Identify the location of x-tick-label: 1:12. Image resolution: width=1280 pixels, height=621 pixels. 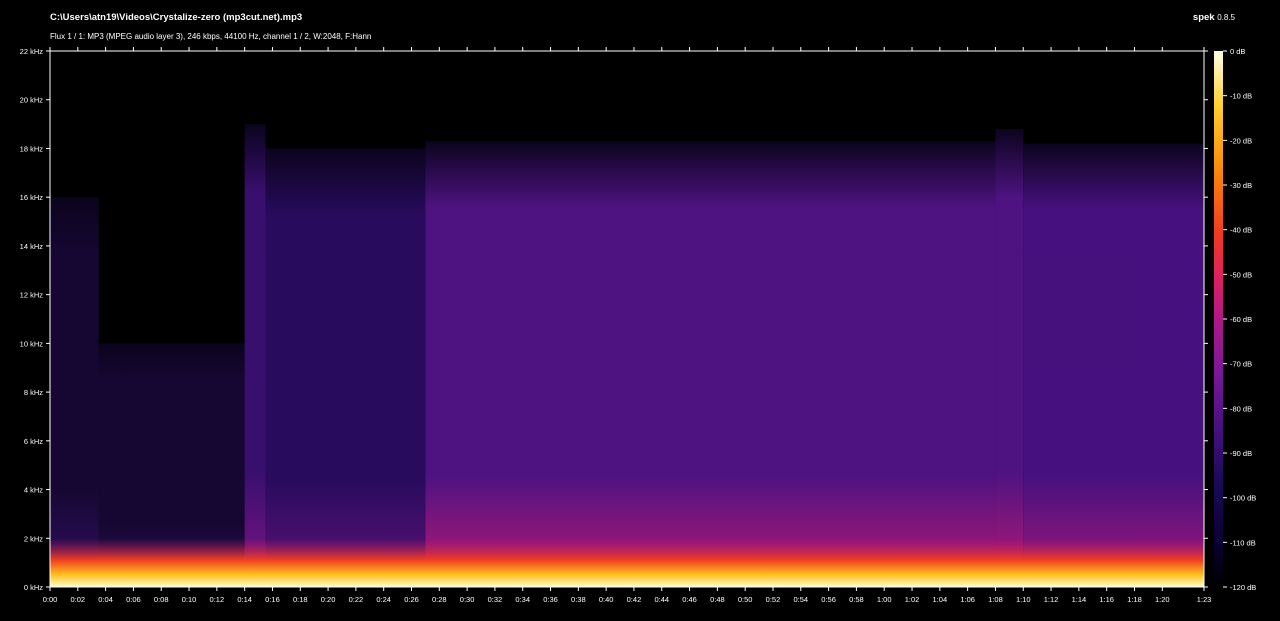
(1051, 599).